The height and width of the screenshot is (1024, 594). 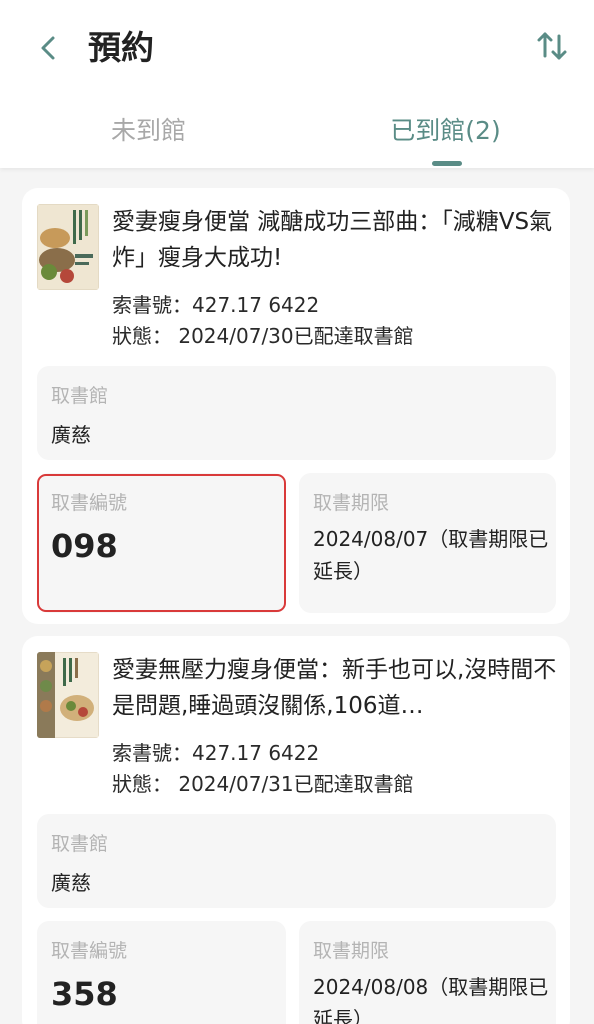 I want to click on pickup-number-value: 358, so click(x=84, y=994).